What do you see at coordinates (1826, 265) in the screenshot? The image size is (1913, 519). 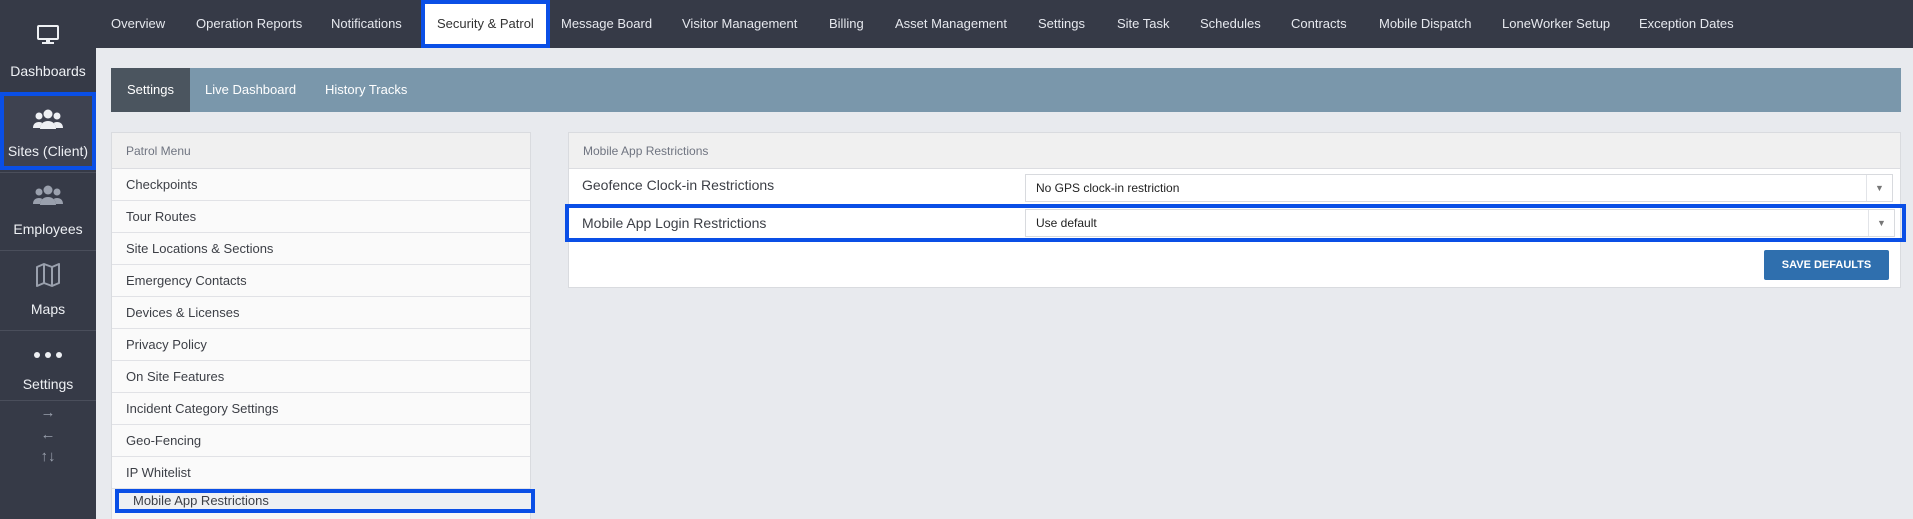 I see `save-defaults-button: SAVE DEFAULTS` at bounding box center [1826, 265].